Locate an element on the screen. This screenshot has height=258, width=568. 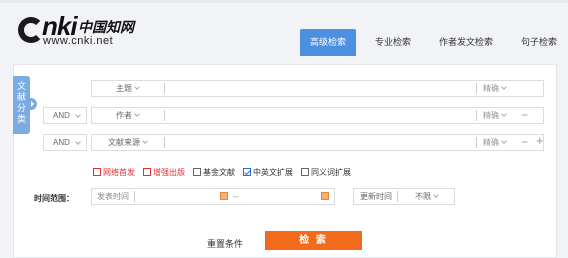
update-time-label: 更新时间 is located at coordinates (376, 196).